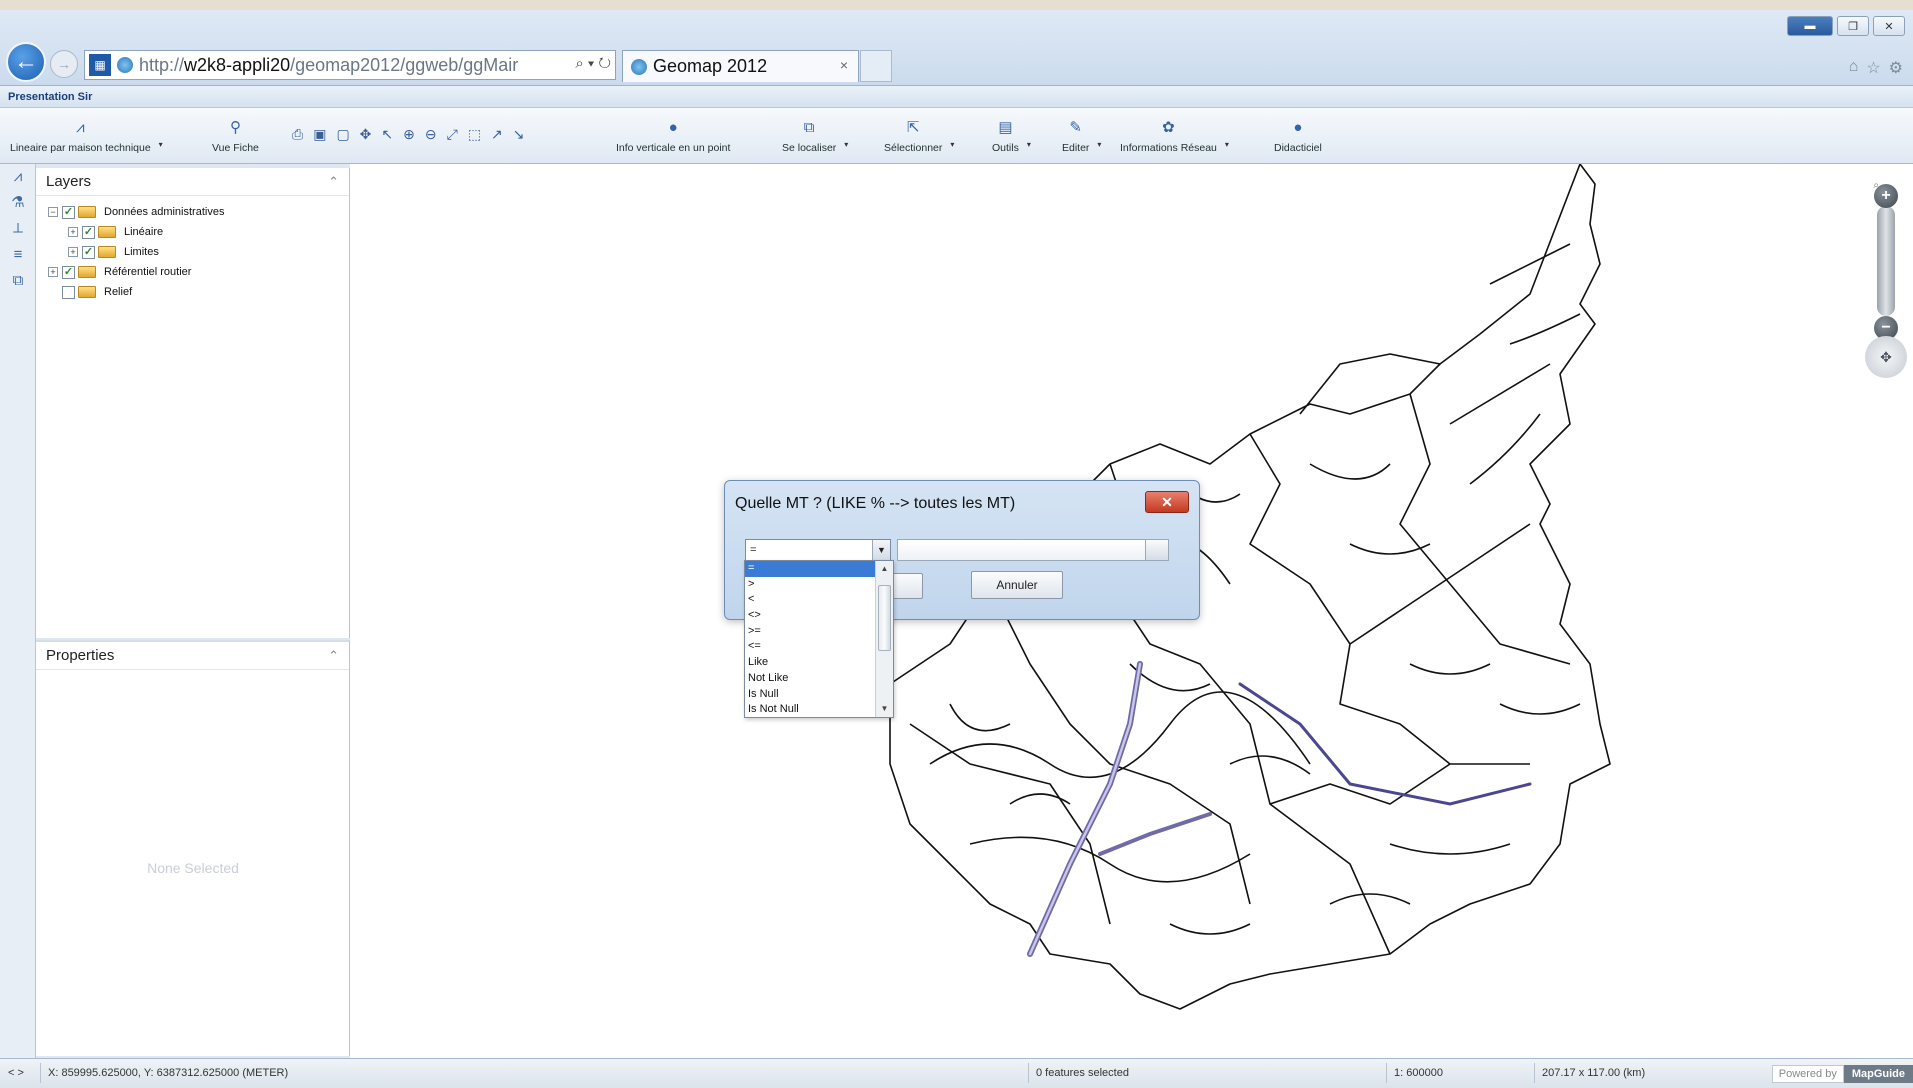 The height and width of the screenshot is (1088, 1913). What do you see at coordinates (876, 66) in the screenshot?
I see `new-tab-button` at bounding box center [876, 66].